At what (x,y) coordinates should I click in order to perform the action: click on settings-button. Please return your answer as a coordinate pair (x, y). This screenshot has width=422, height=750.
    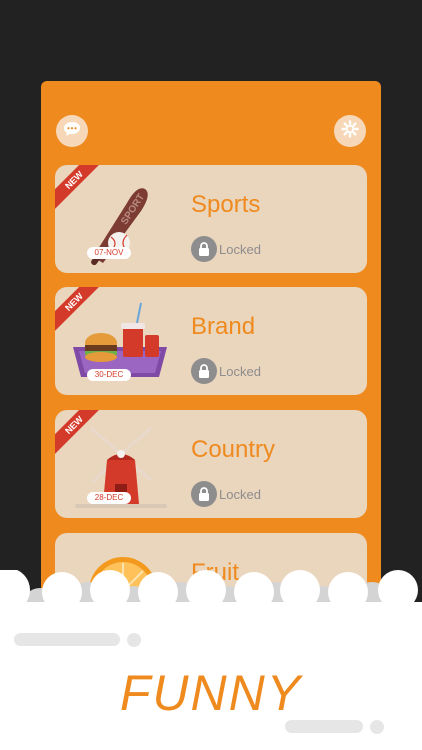
    Looking at the image, I should click on (350, 131).